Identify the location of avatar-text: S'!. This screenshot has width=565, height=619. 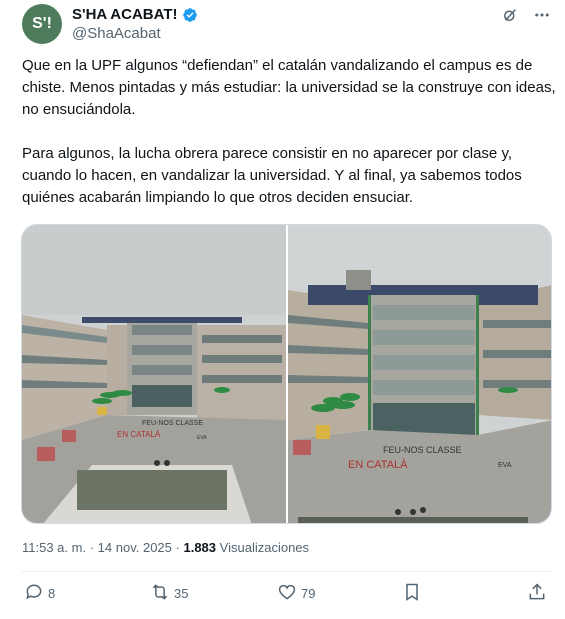
(42, 23).